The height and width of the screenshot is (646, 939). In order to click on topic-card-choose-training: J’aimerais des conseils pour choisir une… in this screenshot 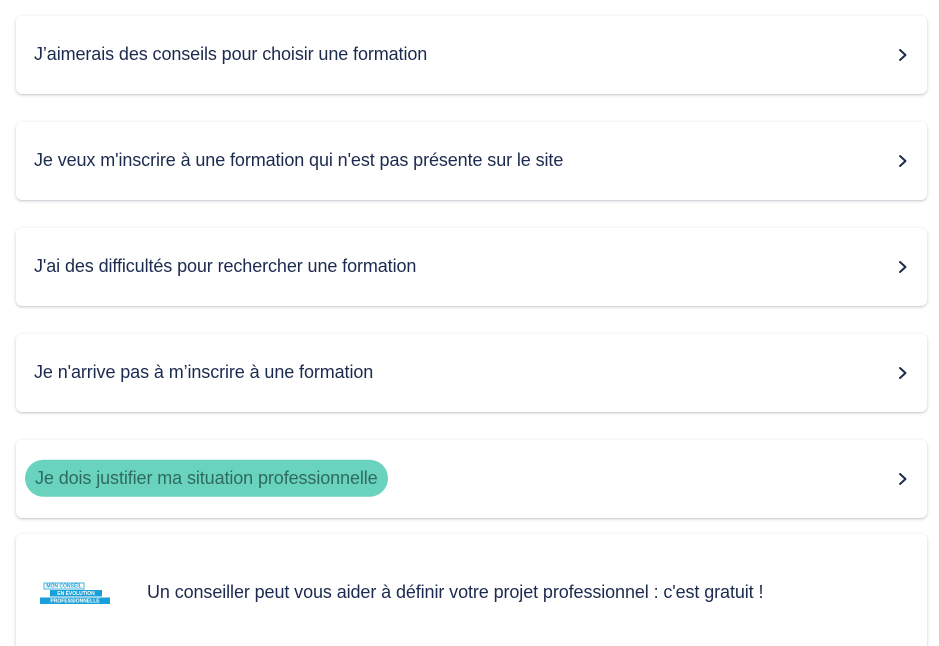, I will do `click(471, 55)`.